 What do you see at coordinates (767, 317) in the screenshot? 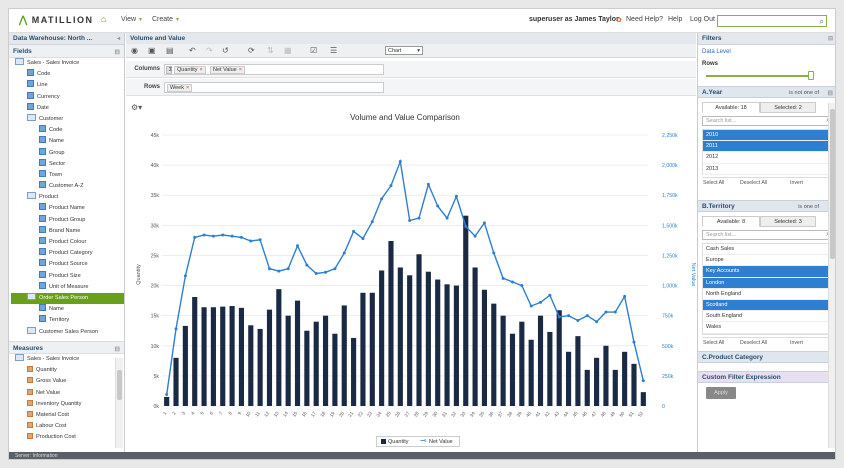
I see `list-item-south-england: South England` at bounding box center [767, 317].